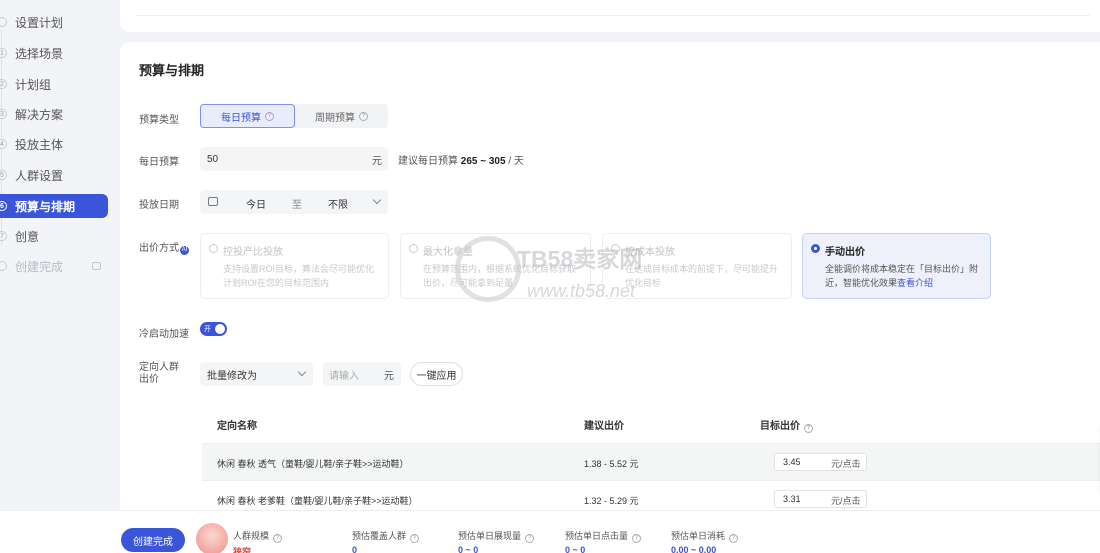  I want to click on crowd-name: 休闲 春秋 老爹鞋（童鞋/婴儿鞋/亲子鞋>>运动鞋）, so click(317, 501).